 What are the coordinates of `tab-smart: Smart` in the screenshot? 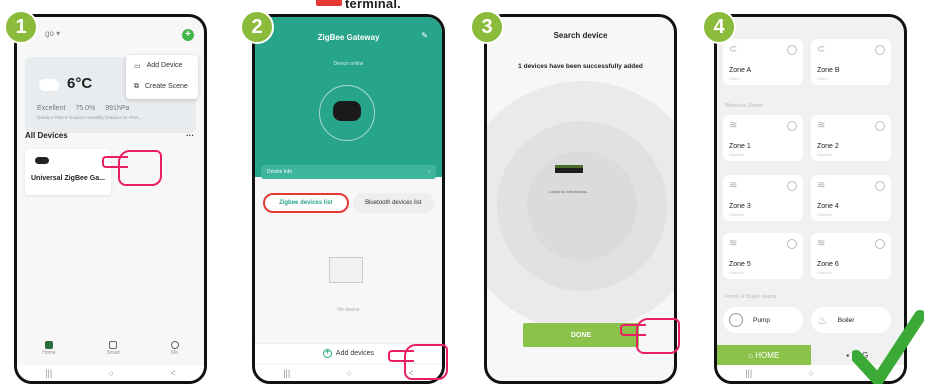 It's located at (113, 352).